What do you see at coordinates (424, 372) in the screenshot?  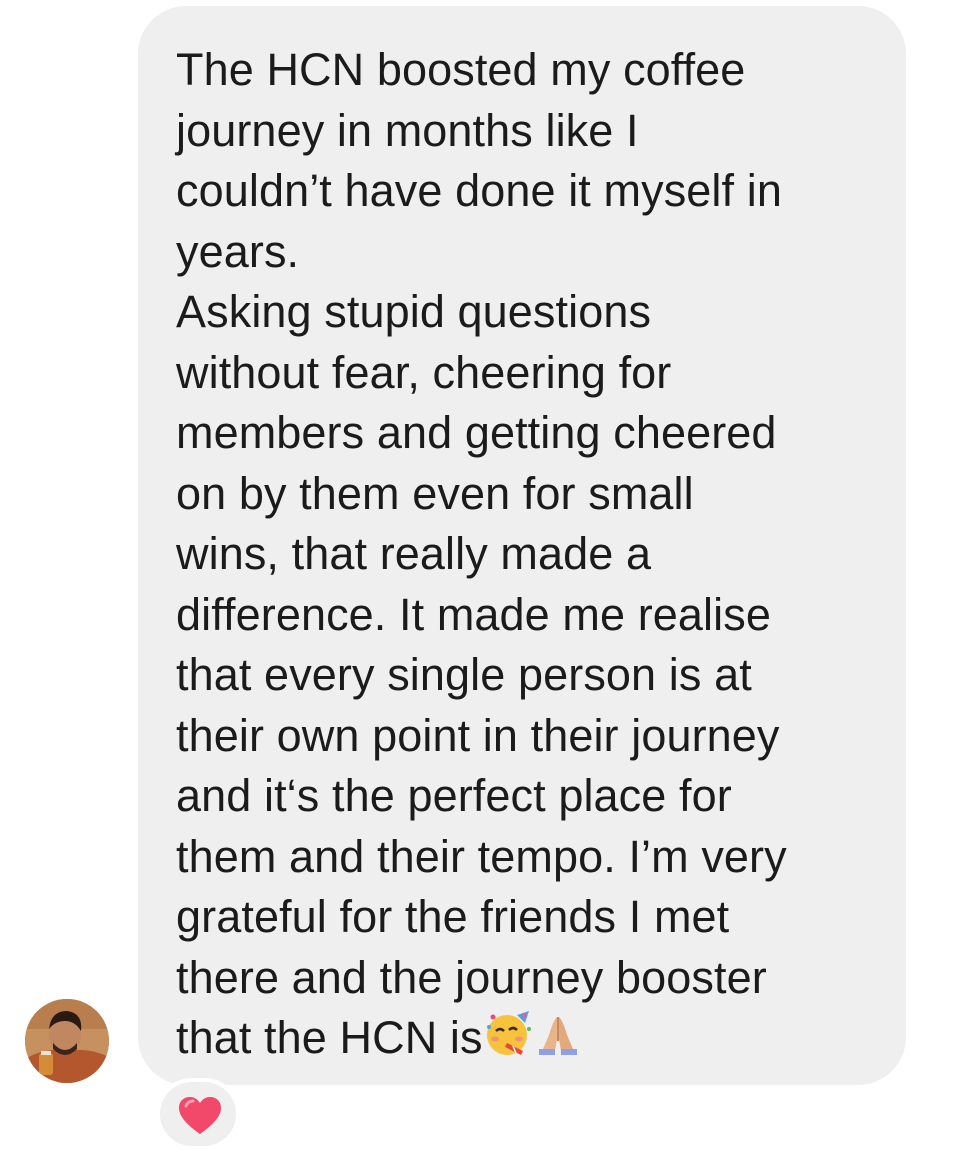 I see `message-line: without fear, cheering for` at bounding box center [424, 372].